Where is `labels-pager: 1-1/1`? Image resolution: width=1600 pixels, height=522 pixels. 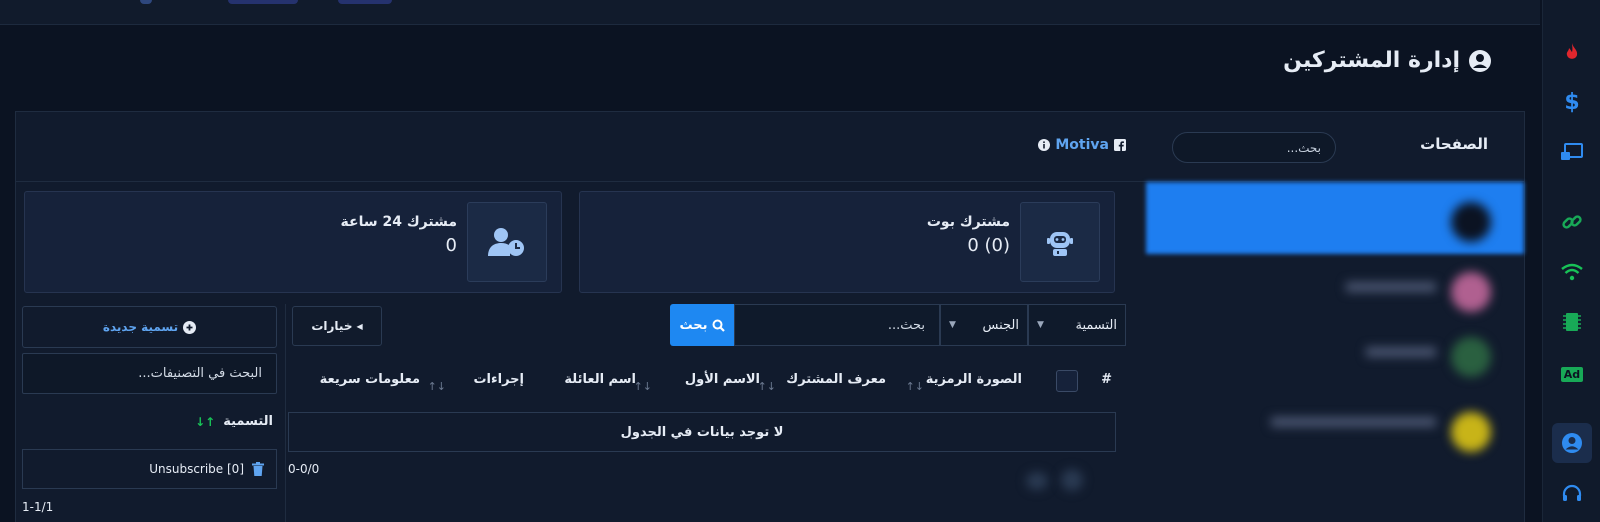
labels-pager: 1-1/1 is located at coordinates (38, 507).